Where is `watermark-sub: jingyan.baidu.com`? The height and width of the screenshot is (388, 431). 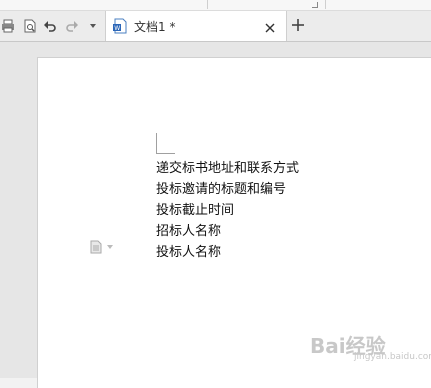 watermark-sub: jingyan.baidu.com is located at coordinates (392, 357).